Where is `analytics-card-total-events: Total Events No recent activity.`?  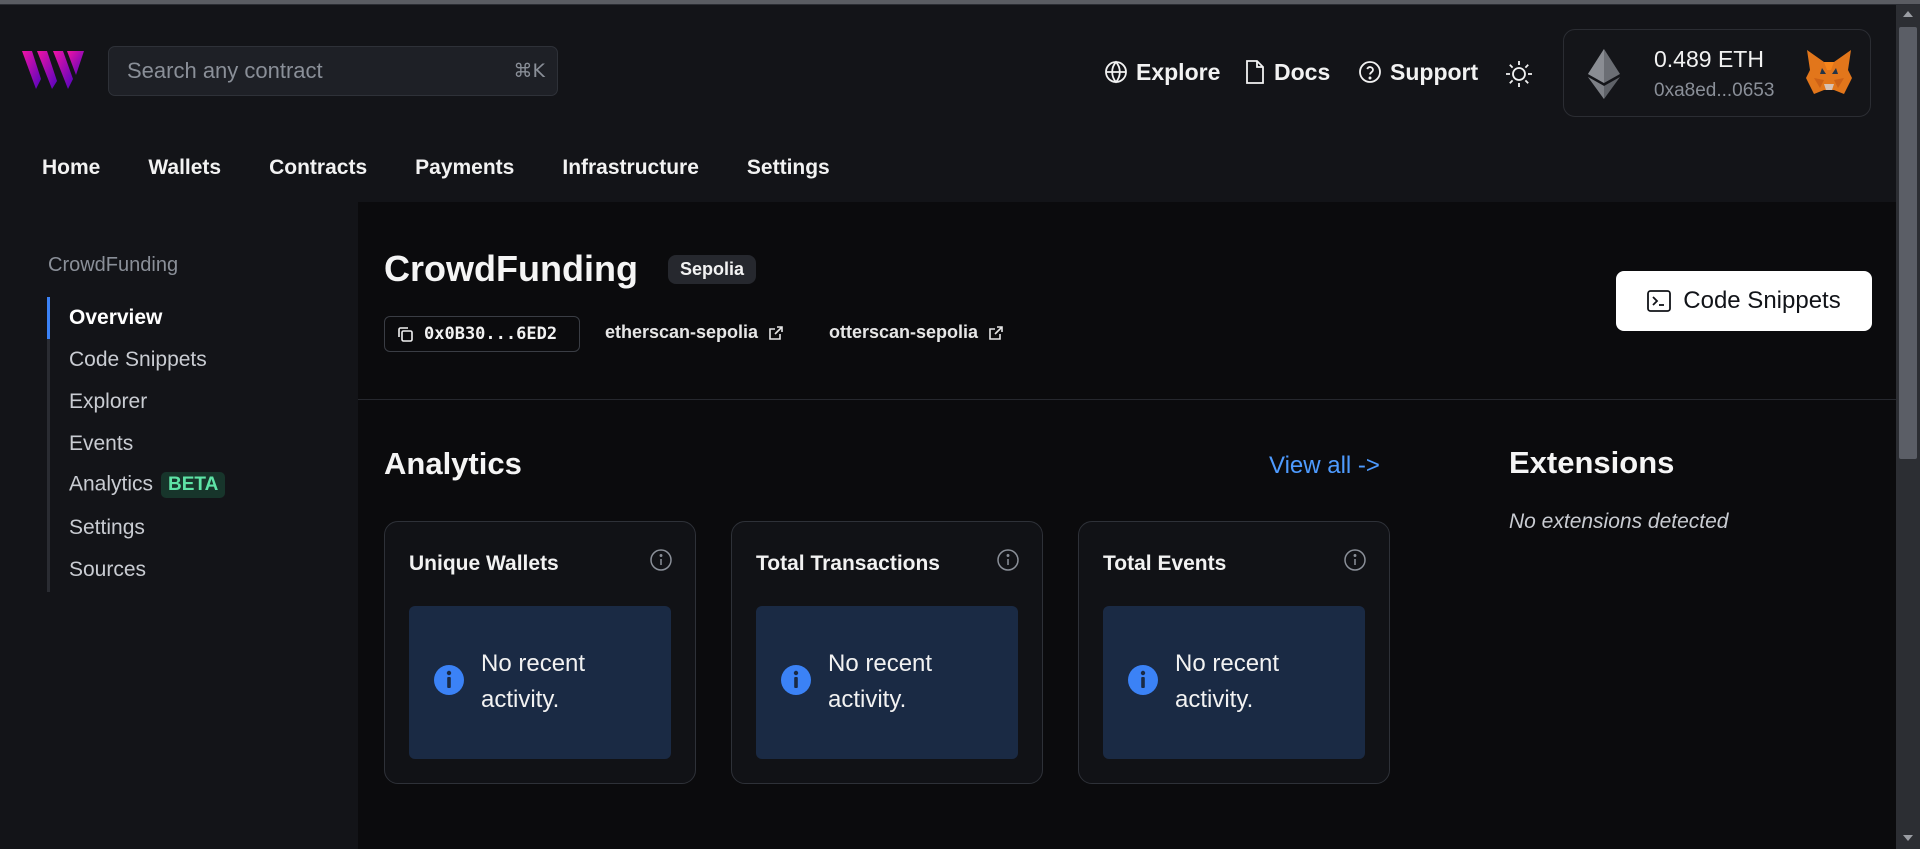 analytics-card-total-events: Total Events No recent activity. is located at coordinates (1234, 652).